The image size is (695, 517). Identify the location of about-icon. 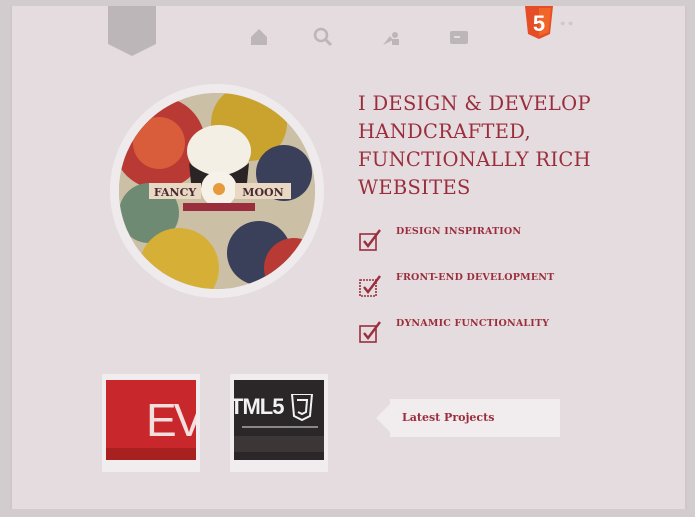
(391, 37).